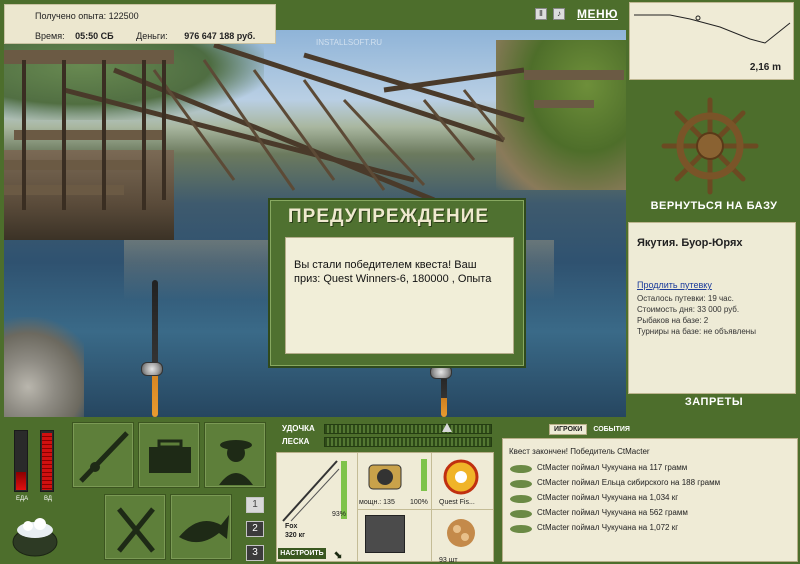 This screenshot has height=564, width=800. What do you see at coordinates (298, 428) in the screenshot?
I see `rod-tension-label: УДОЧКА` at bounding box center [298, 428].